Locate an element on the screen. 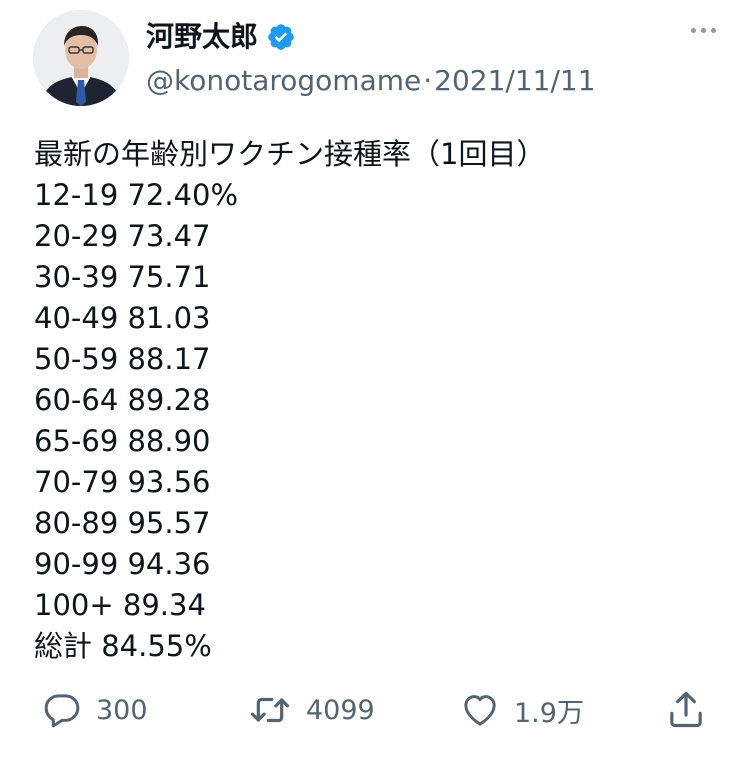  share-icon is located at coordinates (686, 709).